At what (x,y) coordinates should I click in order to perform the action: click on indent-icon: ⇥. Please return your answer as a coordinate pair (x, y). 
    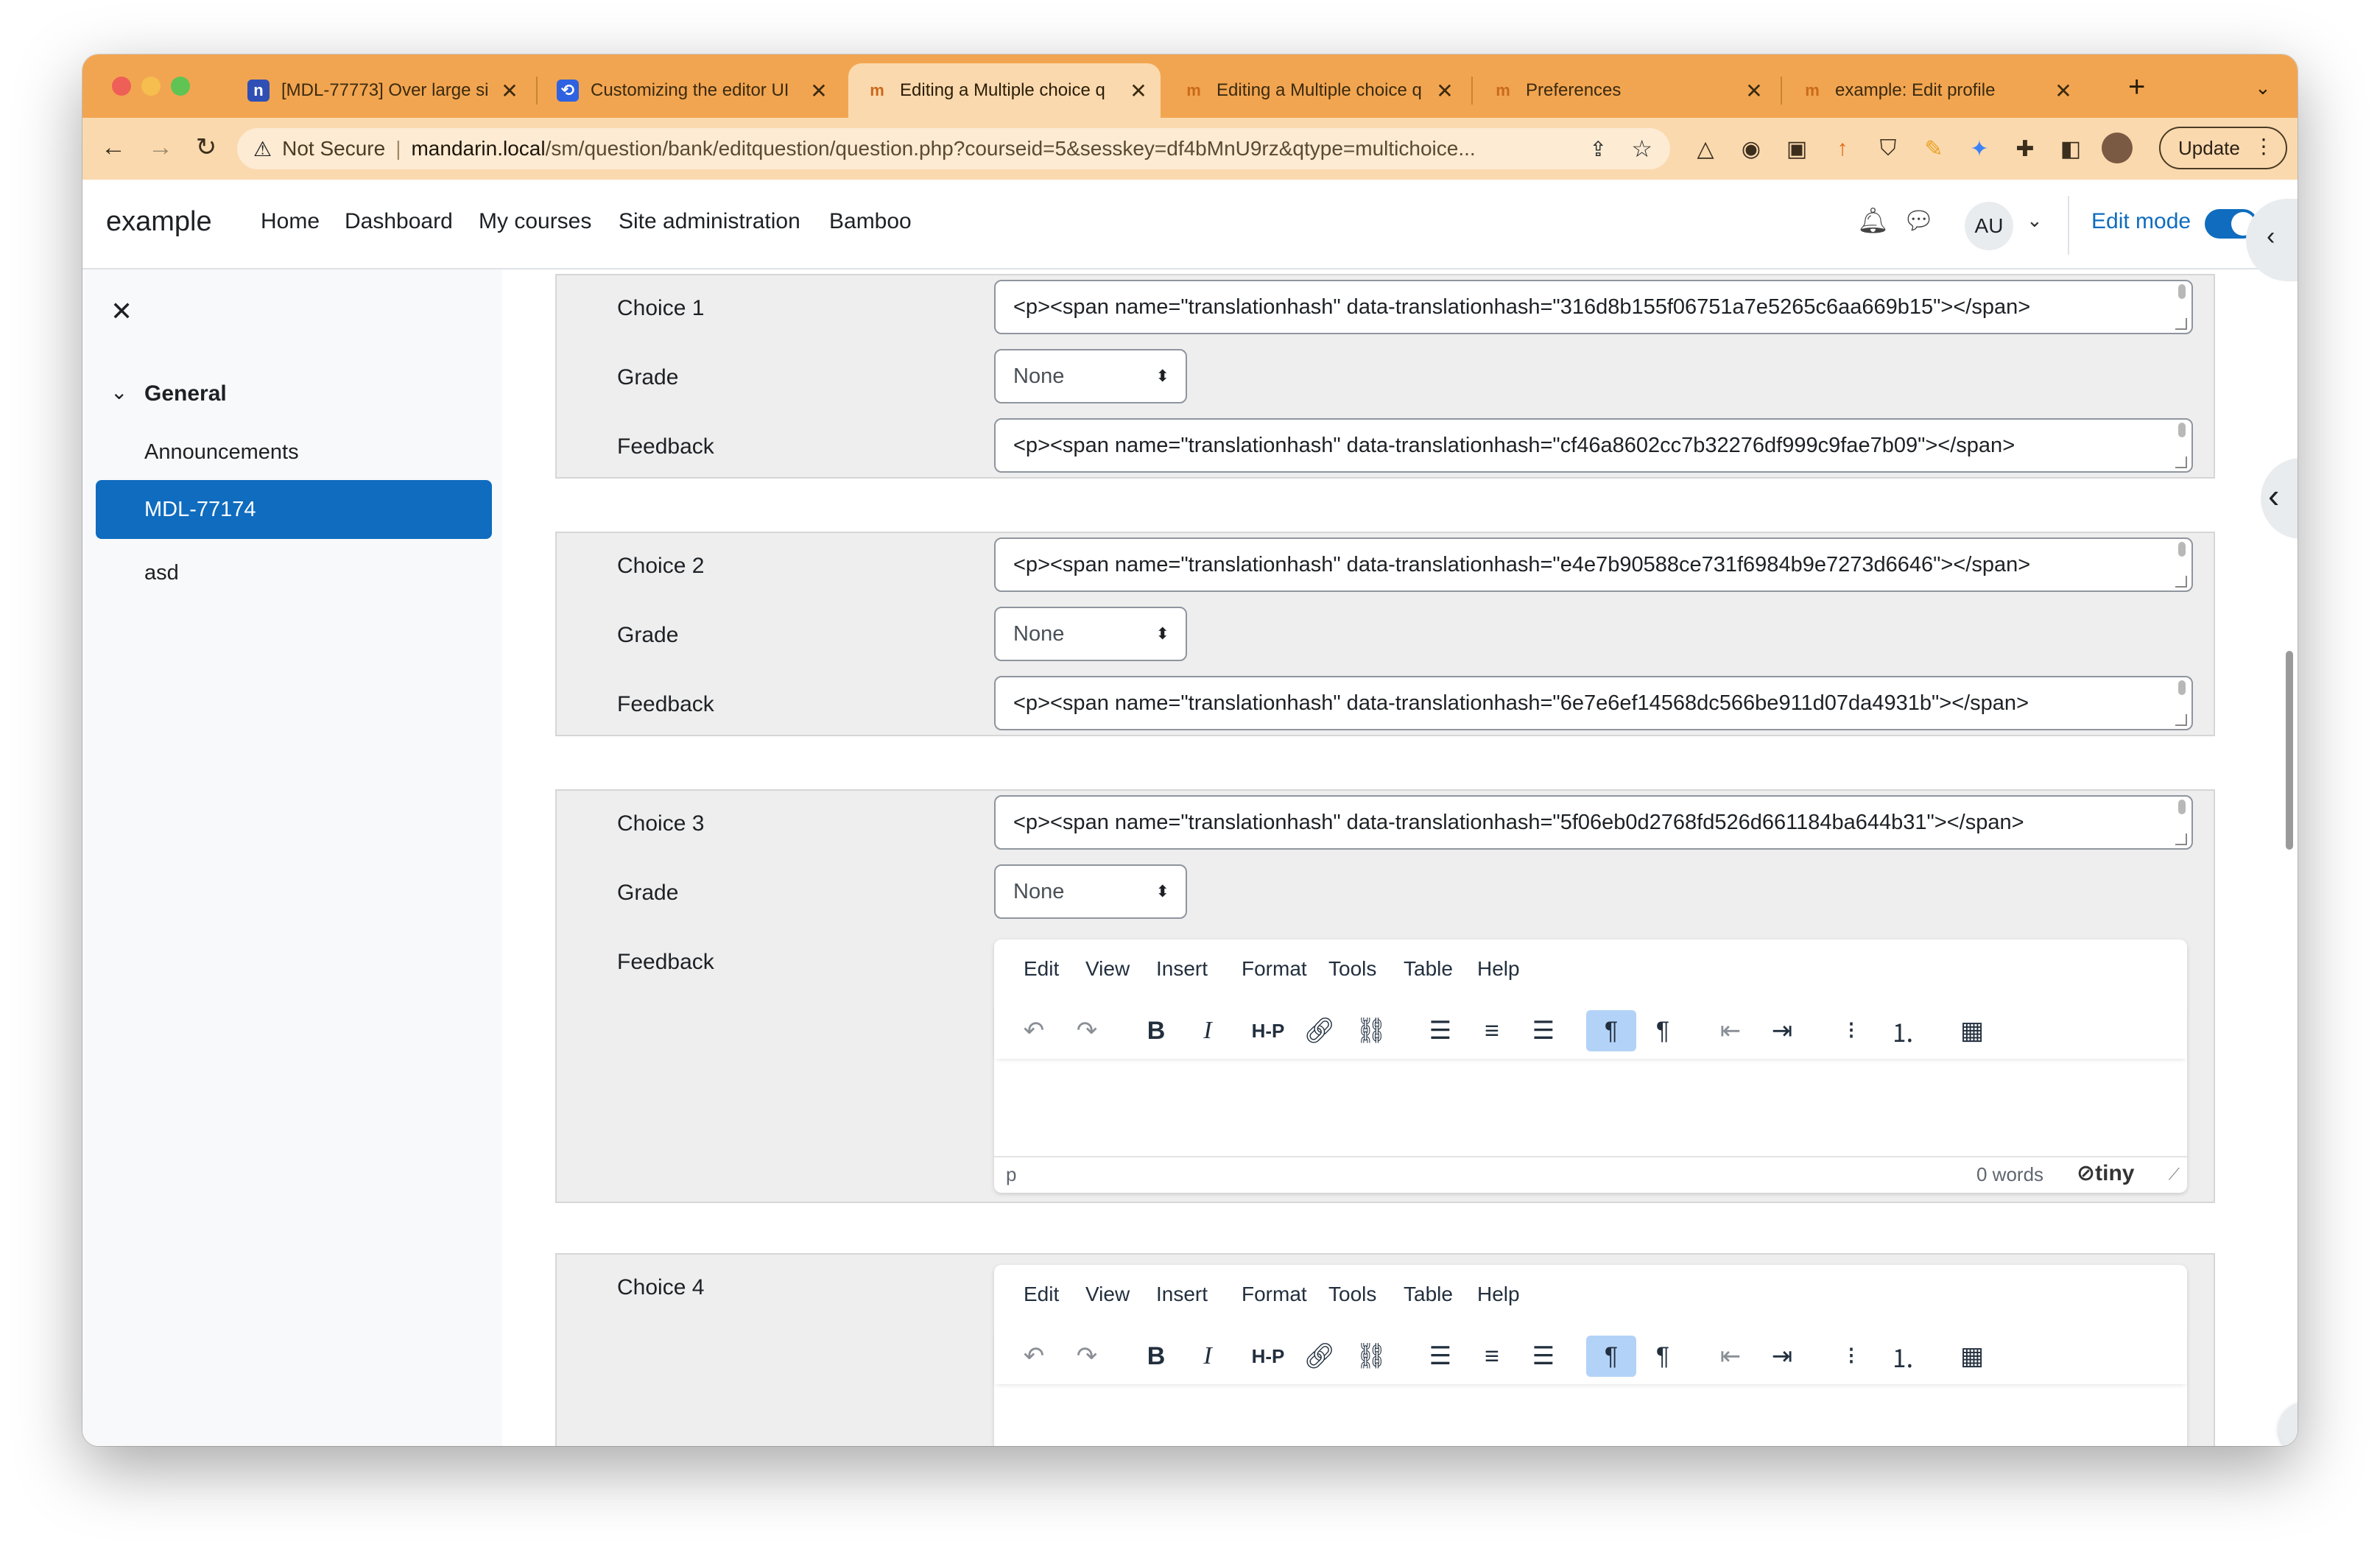
    Looking at the image, I should click on (1782, 1031).